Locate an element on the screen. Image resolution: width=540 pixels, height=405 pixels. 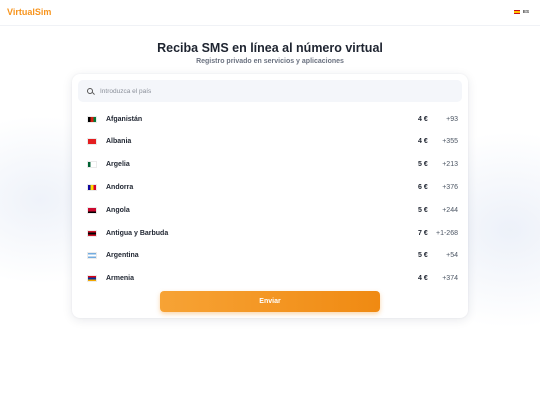
country-name: Argentina is located at coordinates (122, 256).